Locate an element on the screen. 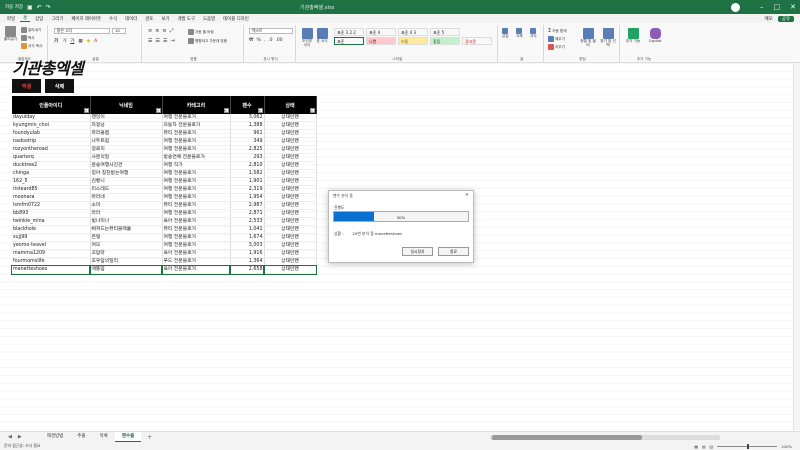 This screenshot has height=450, width=800. table-row: rozyontheroad 정로지 여행 전문블로거 2,825 상태만팬 is located at coordinates (164, 150).